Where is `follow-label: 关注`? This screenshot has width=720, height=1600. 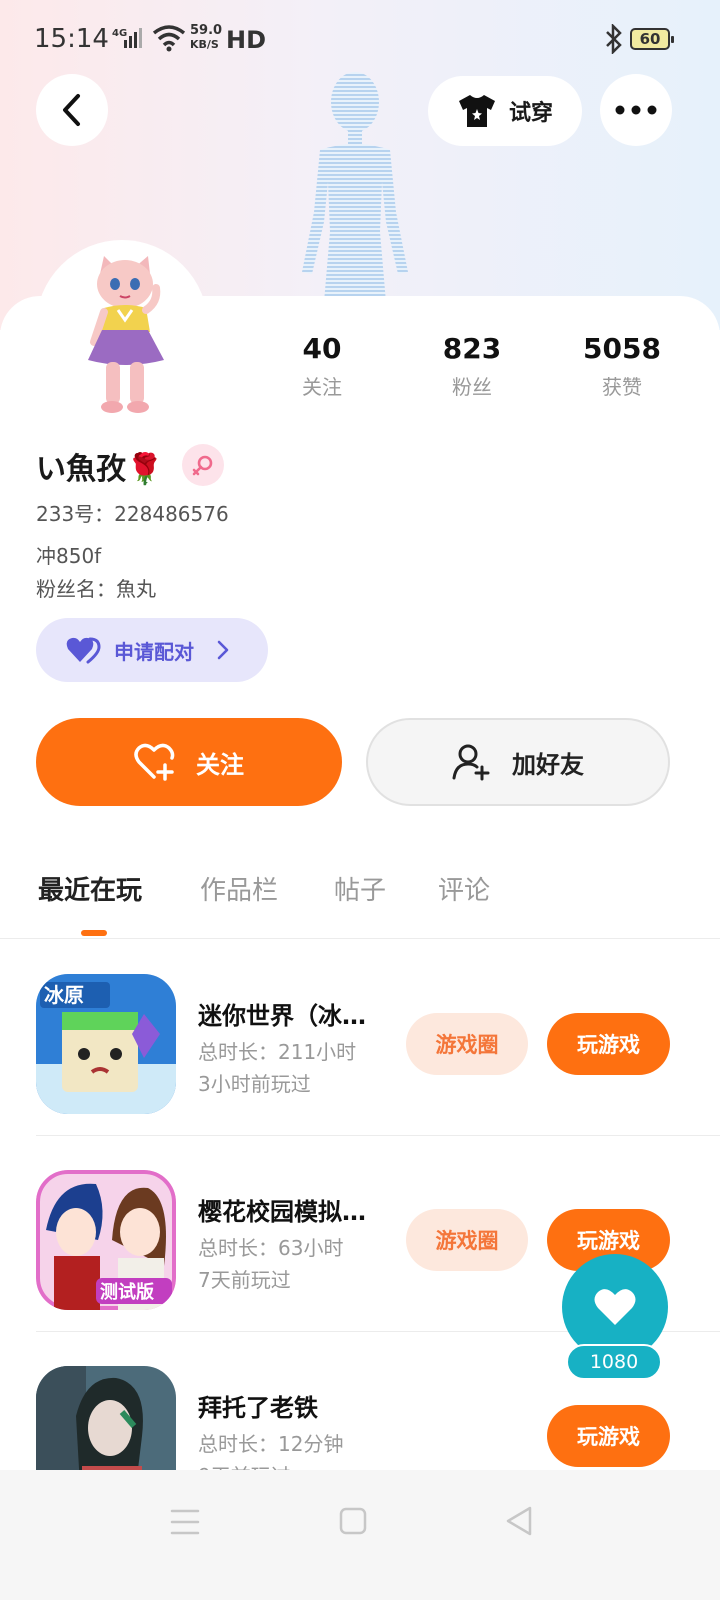
follow-label: 关注 is located at coordinates (220, 764).